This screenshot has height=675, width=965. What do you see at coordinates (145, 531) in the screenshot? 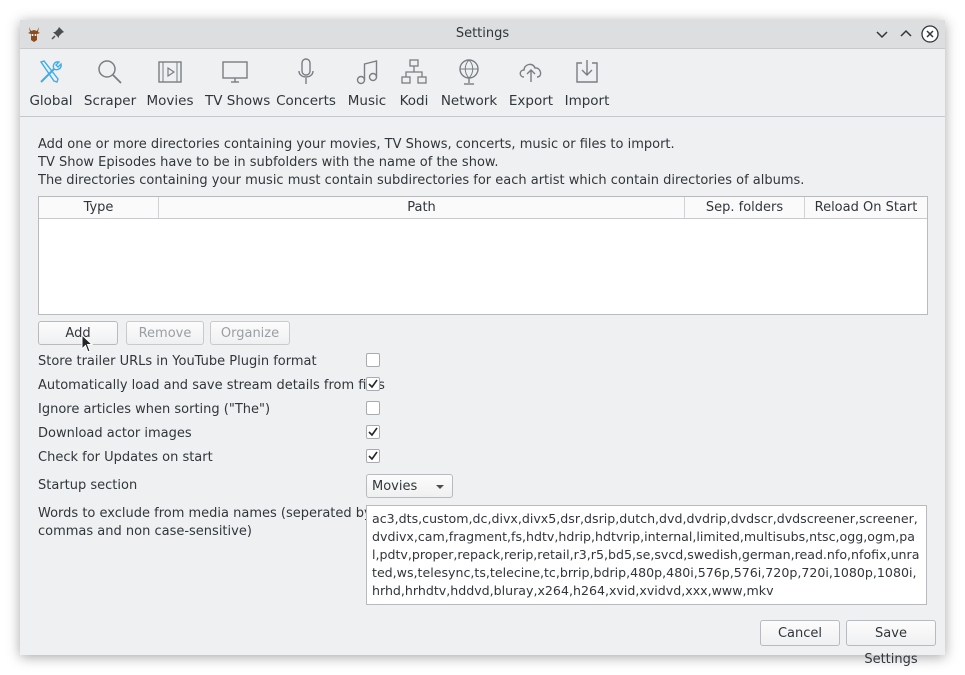
I see `exclude-words-label-line-2: commas and non case-sensitive)` at bounding box center [145, 531].